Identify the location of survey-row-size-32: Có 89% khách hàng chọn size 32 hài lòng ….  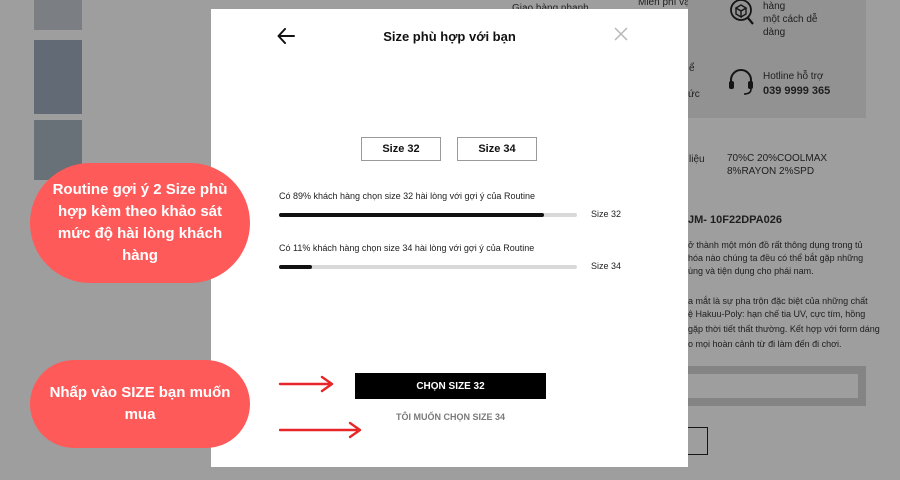
(459, 205).